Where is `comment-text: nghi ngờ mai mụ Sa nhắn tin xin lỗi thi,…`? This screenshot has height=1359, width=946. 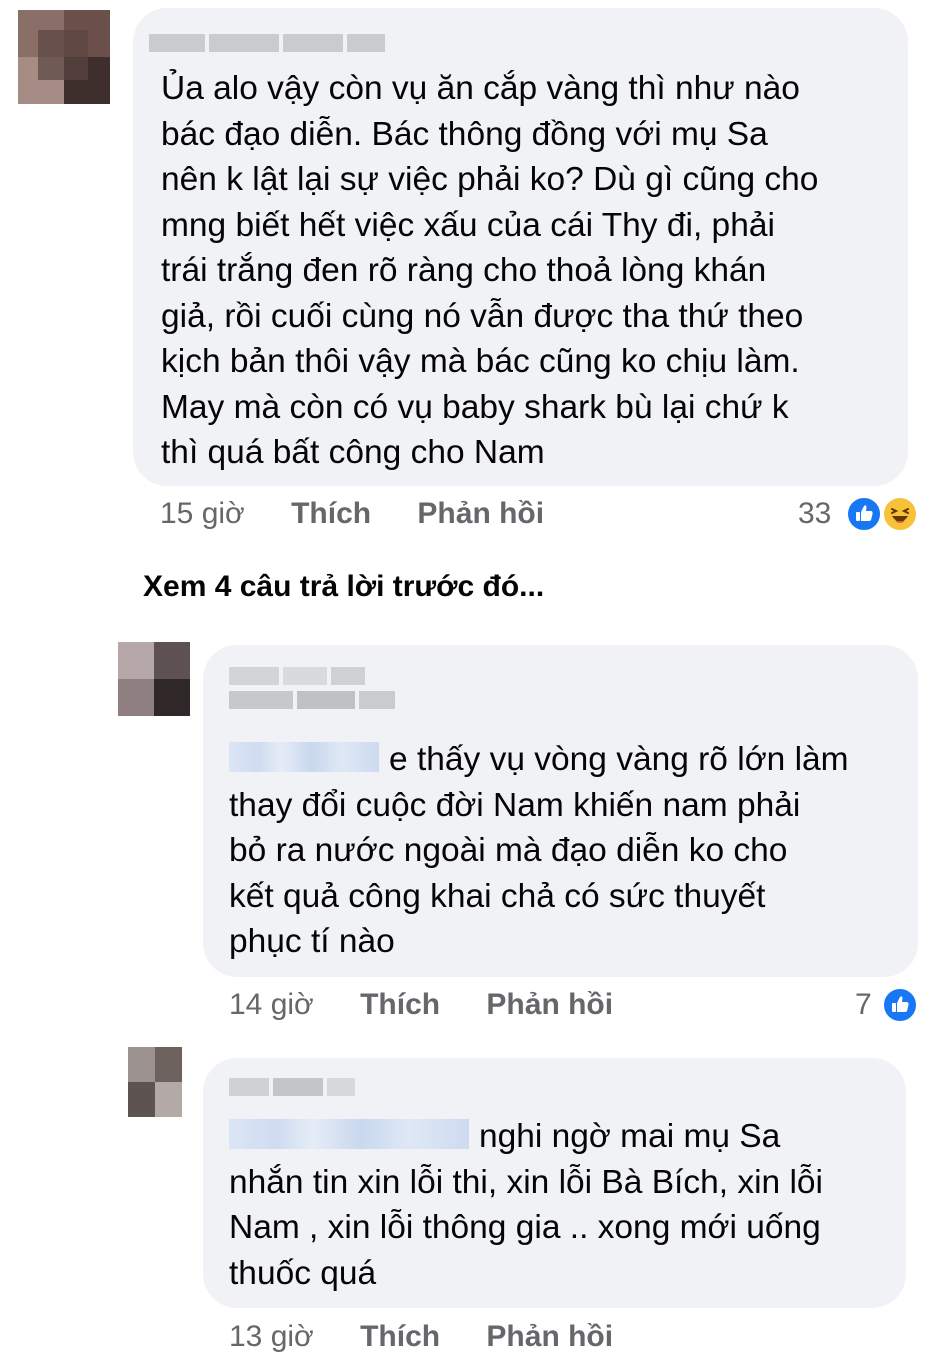
comment-text: nghi ngờ mai mụ Sa nhắn tin xin lỗi thi,… is located at coordinates (526, 1205).